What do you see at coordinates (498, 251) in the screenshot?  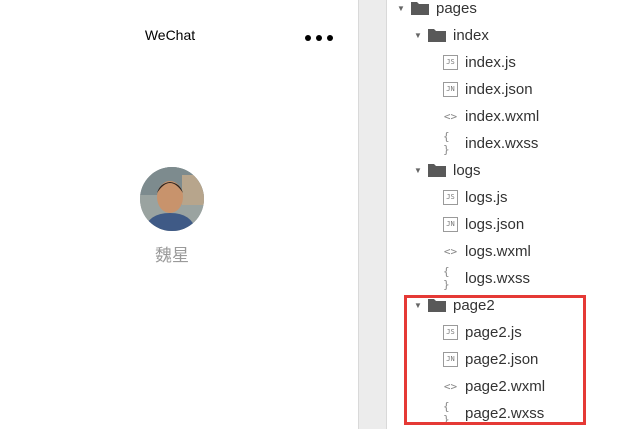 I see `tree-file-label: logs.wxml` at bounding box center [498, 251].